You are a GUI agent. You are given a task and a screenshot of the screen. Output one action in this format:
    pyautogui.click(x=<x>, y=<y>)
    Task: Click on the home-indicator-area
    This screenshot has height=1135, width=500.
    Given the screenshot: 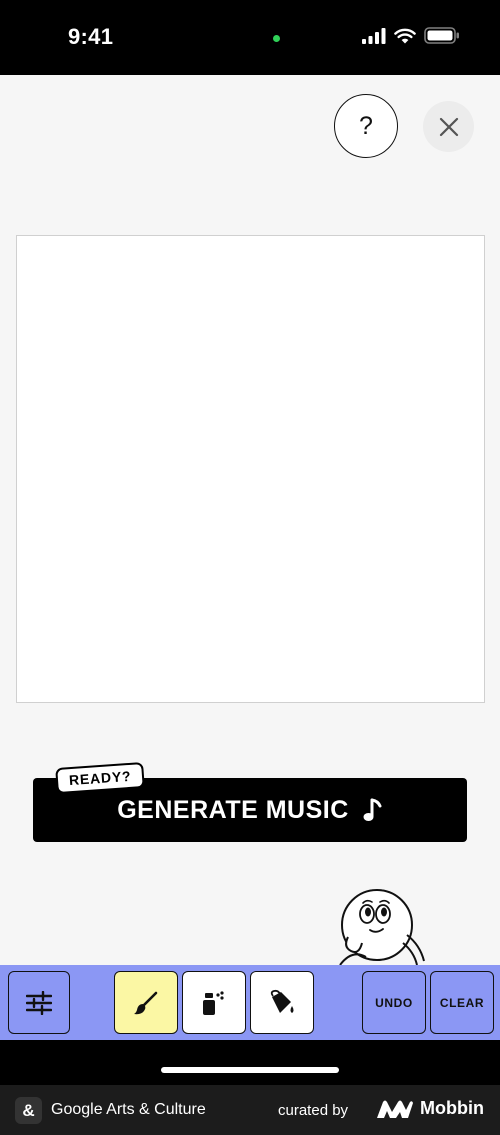 What is the action you would take?
    pyautogui.click(x=250, y=1062)
    